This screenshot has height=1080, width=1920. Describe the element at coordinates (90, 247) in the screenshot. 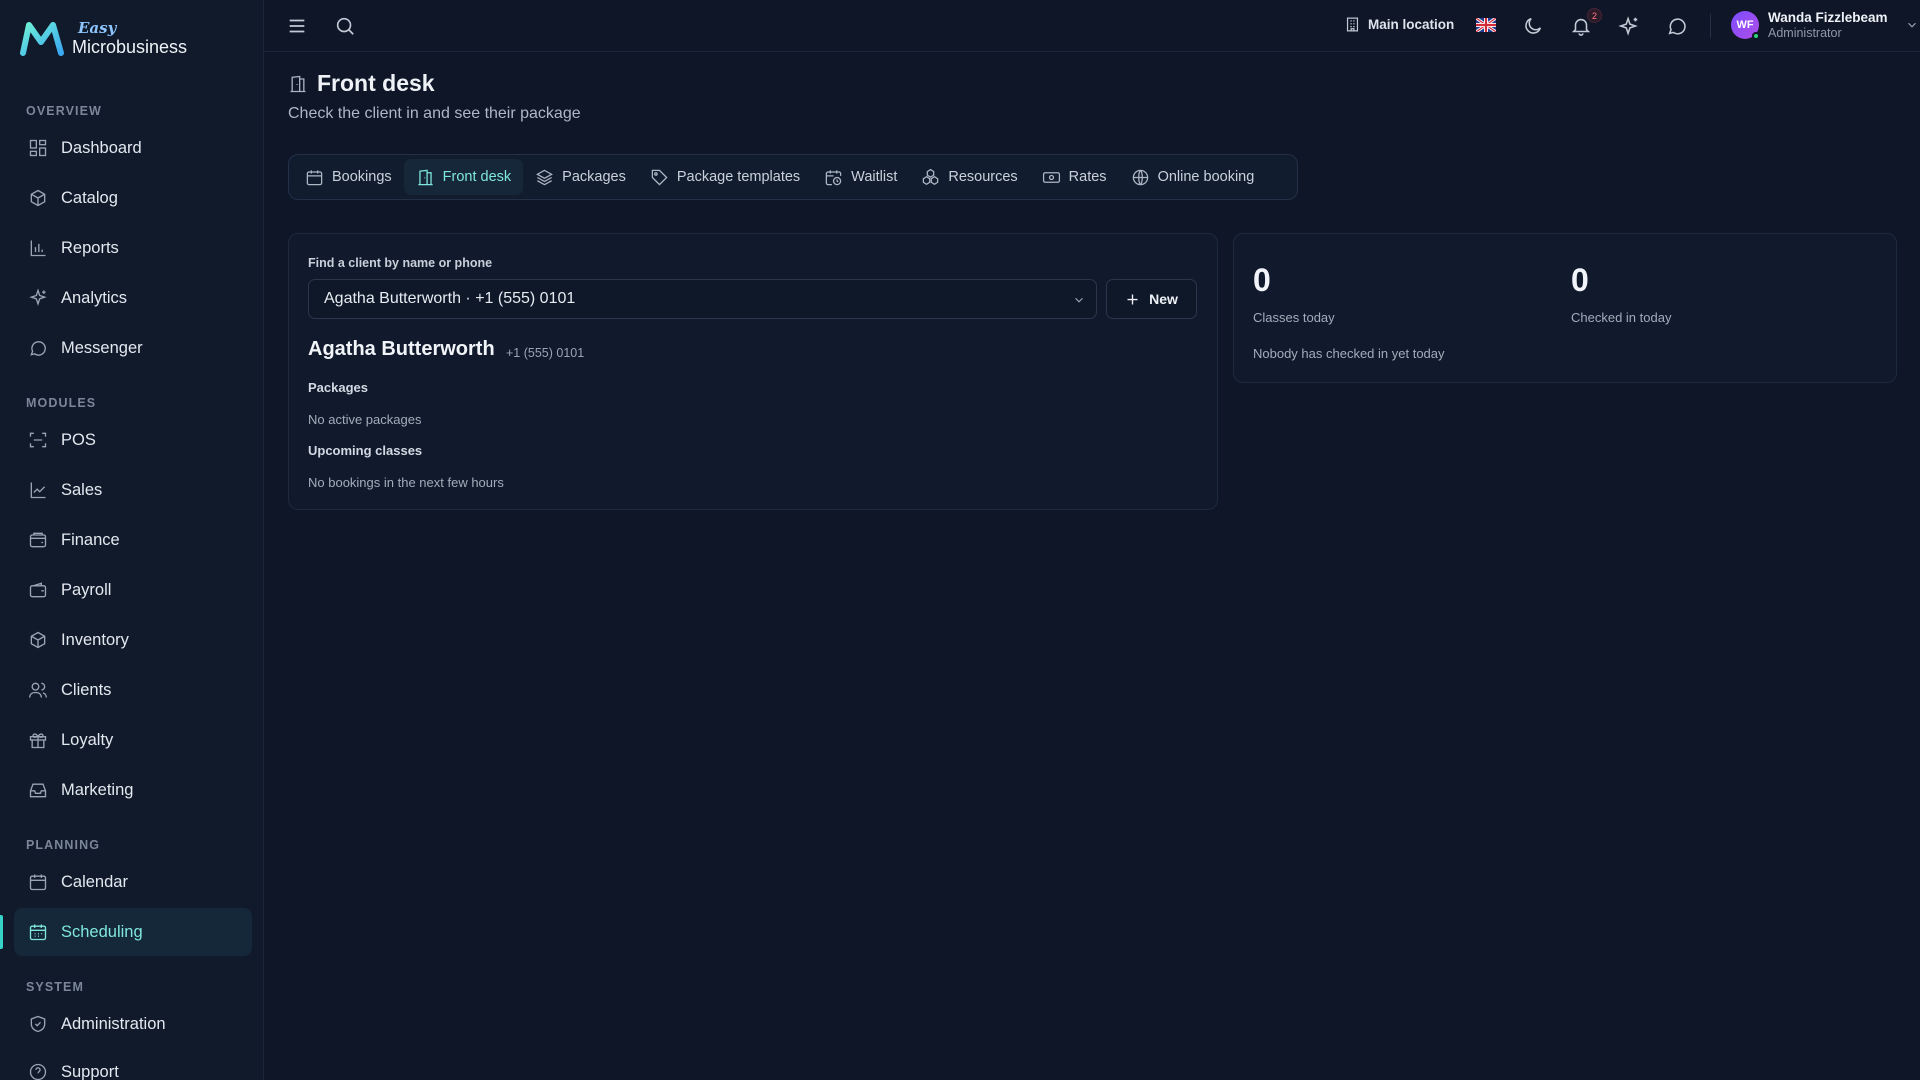

I see `sidebar-item-label: Reports` at that location.